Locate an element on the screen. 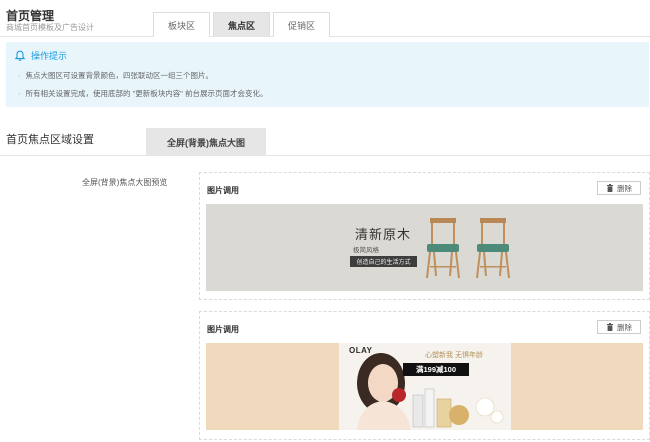  promo-badge: 满199减100 is located at coordinates (436, 369).